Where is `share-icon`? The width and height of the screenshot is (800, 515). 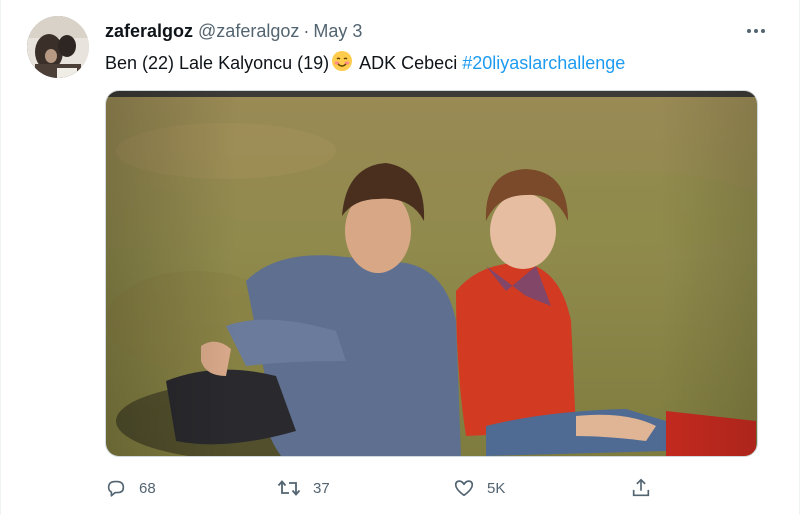 share-icon is located at coordinates (641, 487).